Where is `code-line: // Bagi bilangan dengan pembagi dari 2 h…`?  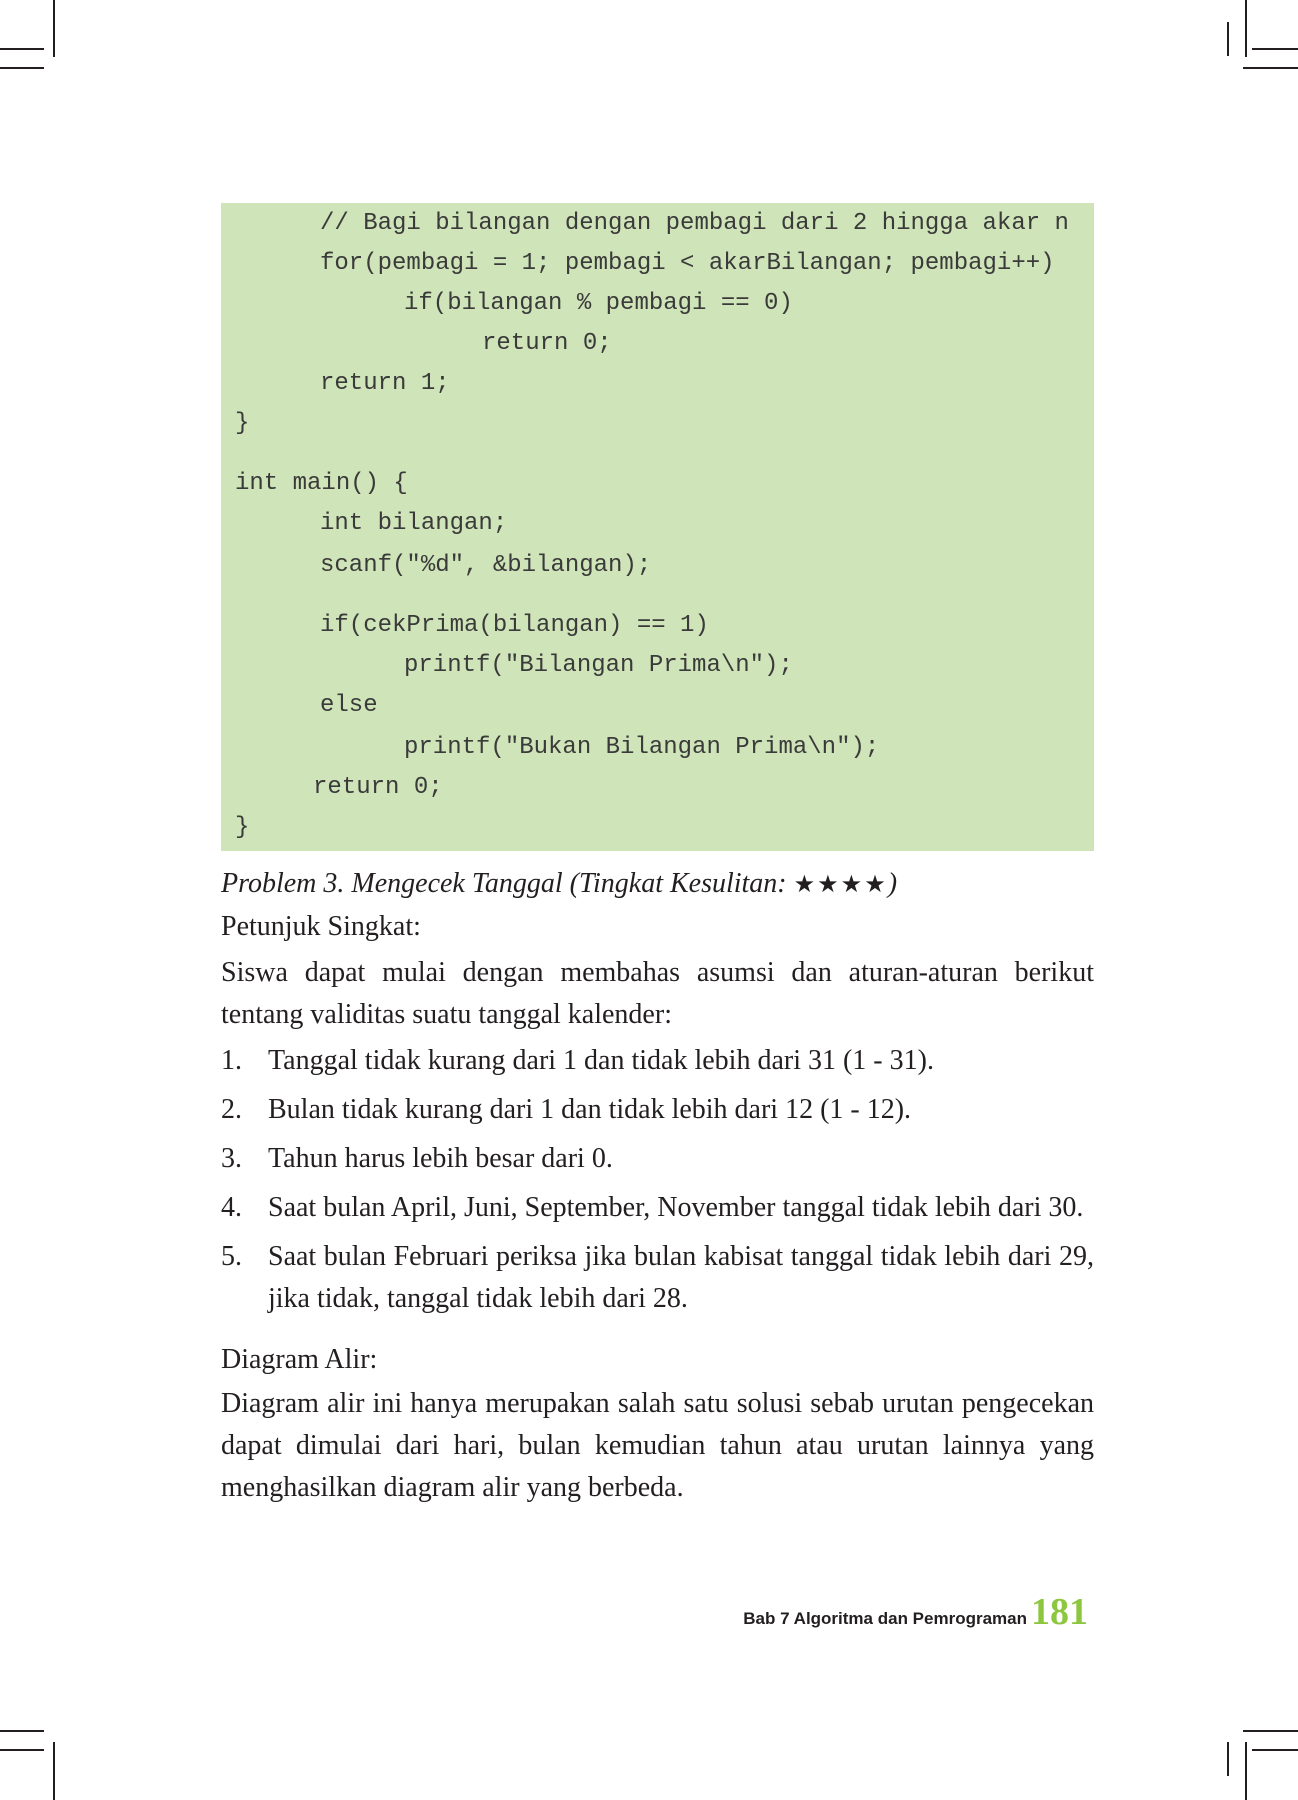 code-line: // Bagi bilangan dengan pembagi dari 2 h… is located at coordinates (694, 223).